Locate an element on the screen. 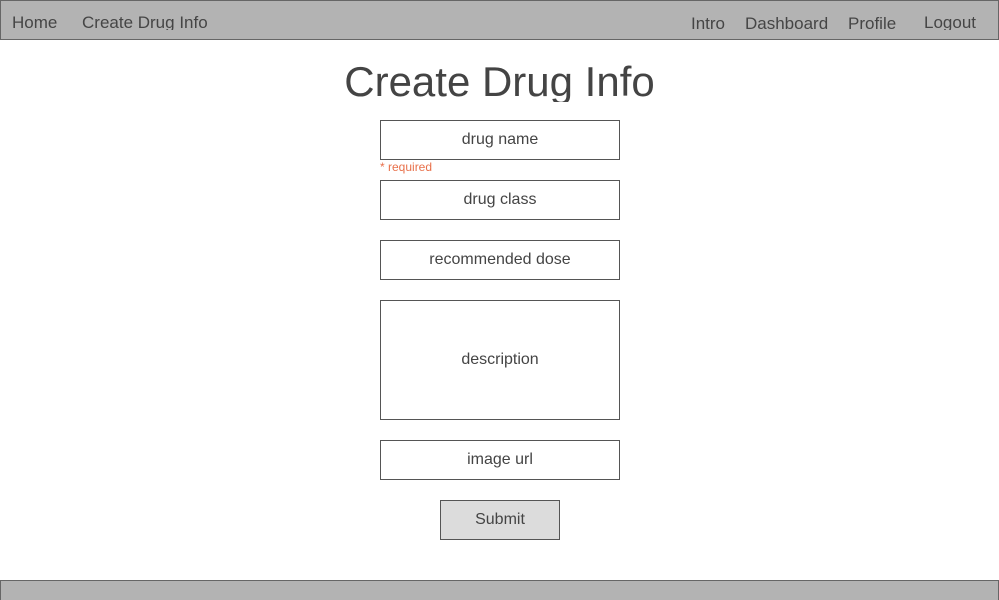 The width and height of the screenshot is (999, 600). image-url-input is located at coordinates (500, 460).